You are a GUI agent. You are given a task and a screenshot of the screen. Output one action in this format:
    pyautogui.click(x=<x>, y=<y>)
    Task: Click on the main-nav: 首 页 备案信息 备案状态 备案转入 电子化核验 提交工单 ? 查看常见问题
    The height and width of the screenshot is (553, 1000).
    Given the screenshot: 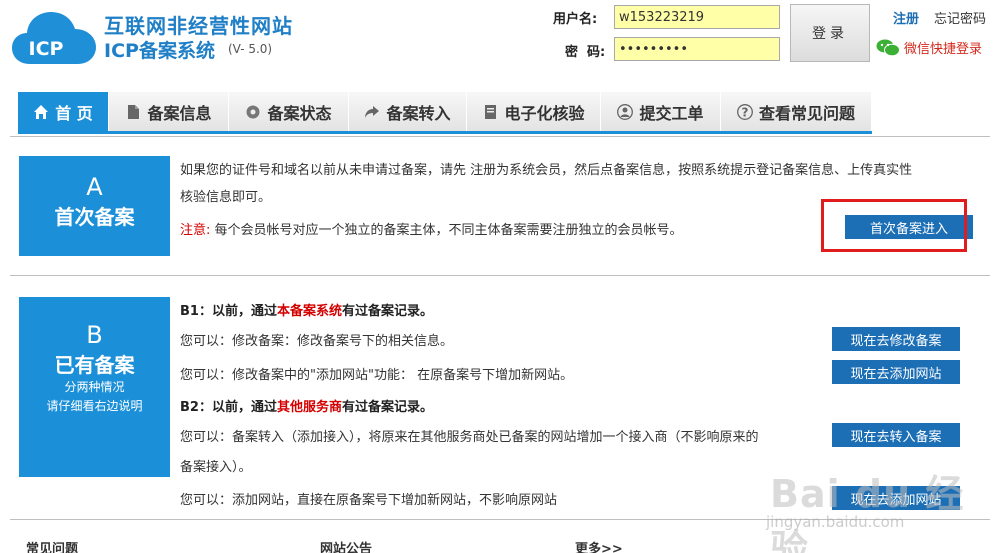 What is the action you would take?
    pyautogui.click(x=445, y=113)
    